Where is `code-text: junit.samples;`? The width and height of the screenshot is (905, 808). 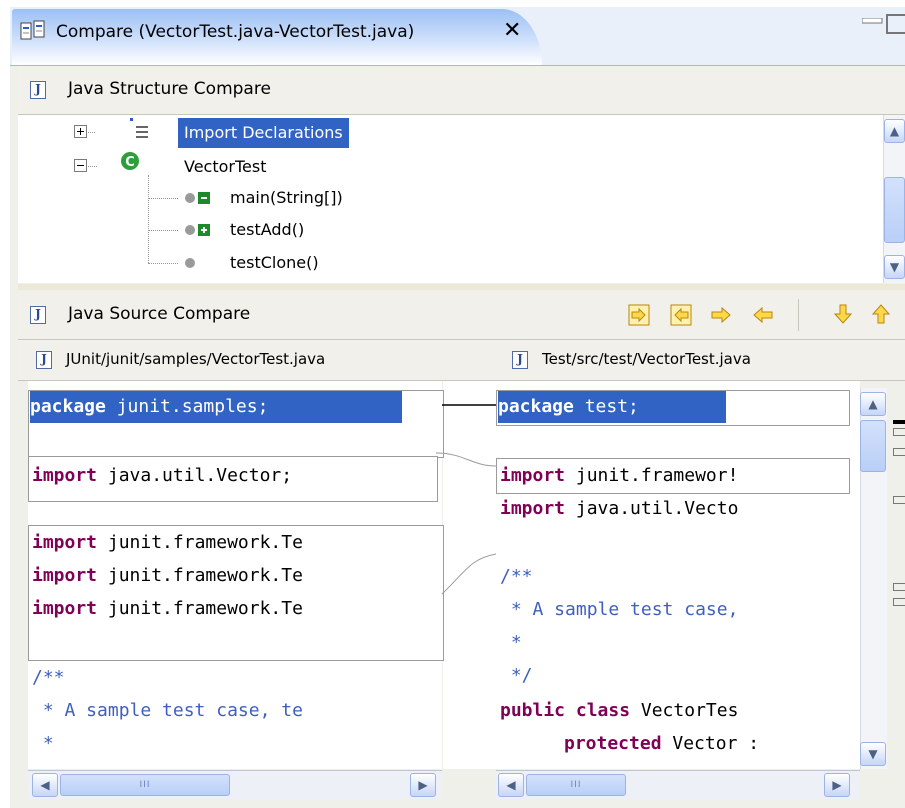 code-text: junit.samples; is located at coordinates (187, 406).